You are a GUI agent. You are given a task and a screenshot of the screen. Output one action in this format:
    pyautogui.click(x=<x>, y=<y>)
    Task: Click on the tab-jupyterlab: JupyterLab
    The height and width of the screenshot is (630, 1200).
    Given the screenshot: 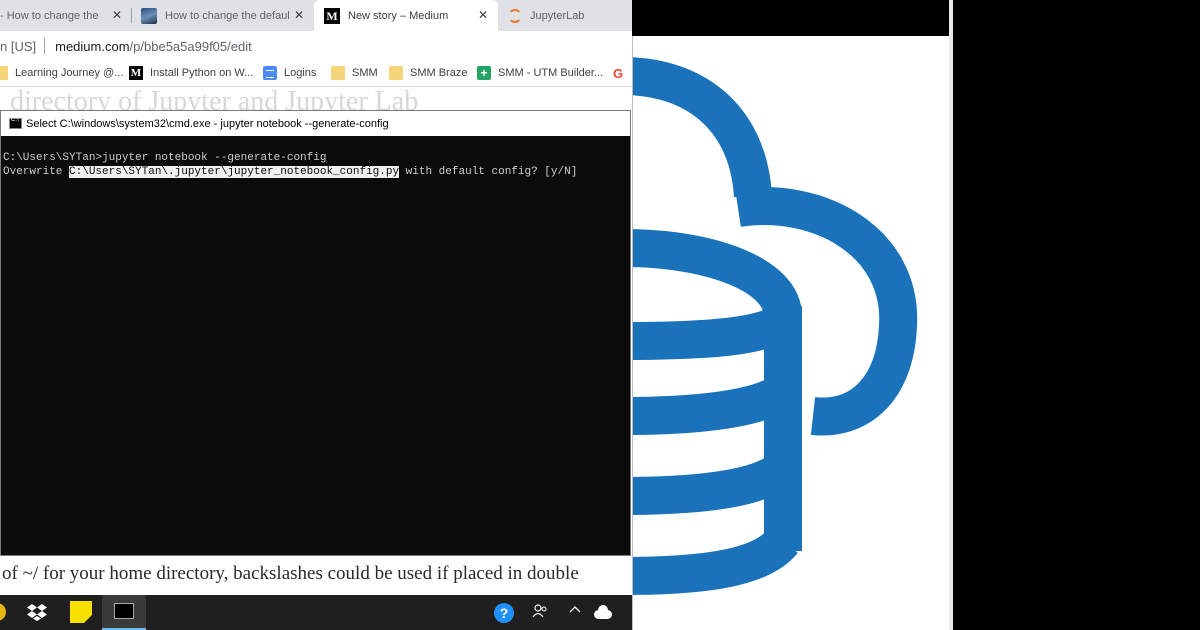 What is the action you would take?
    pyautogui.click(x=566, y=15)
    